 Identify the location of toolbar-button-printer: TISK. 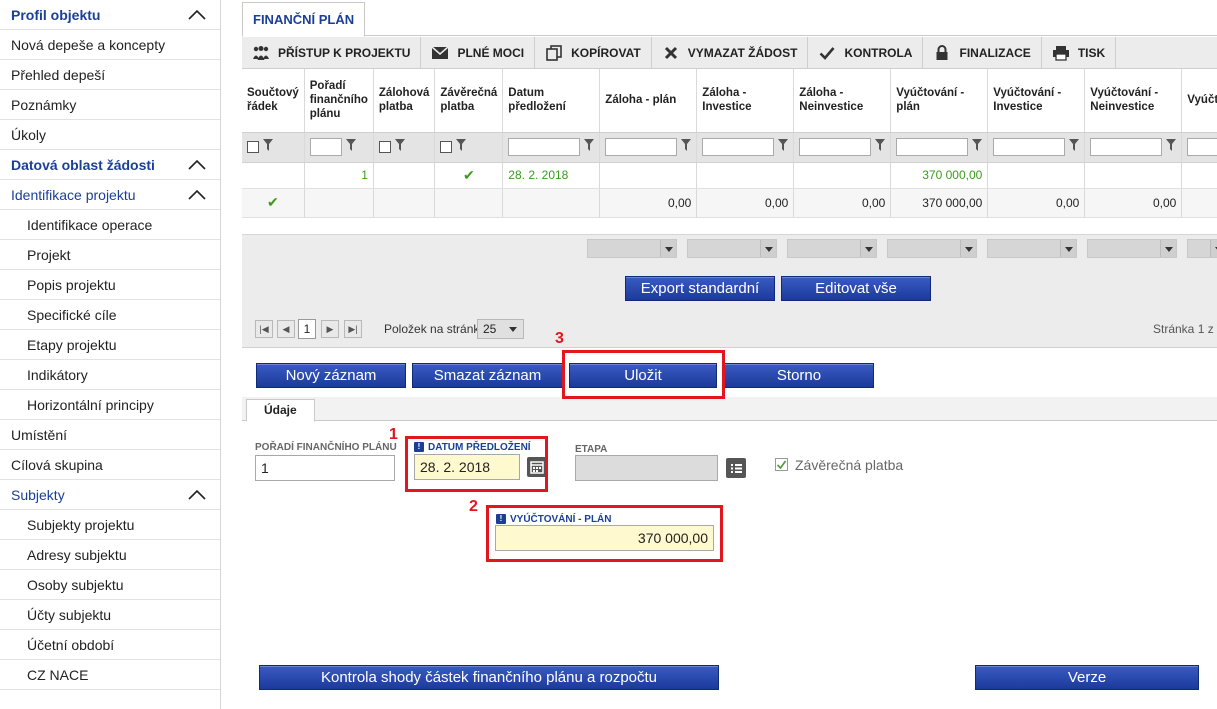
(1079, 52).